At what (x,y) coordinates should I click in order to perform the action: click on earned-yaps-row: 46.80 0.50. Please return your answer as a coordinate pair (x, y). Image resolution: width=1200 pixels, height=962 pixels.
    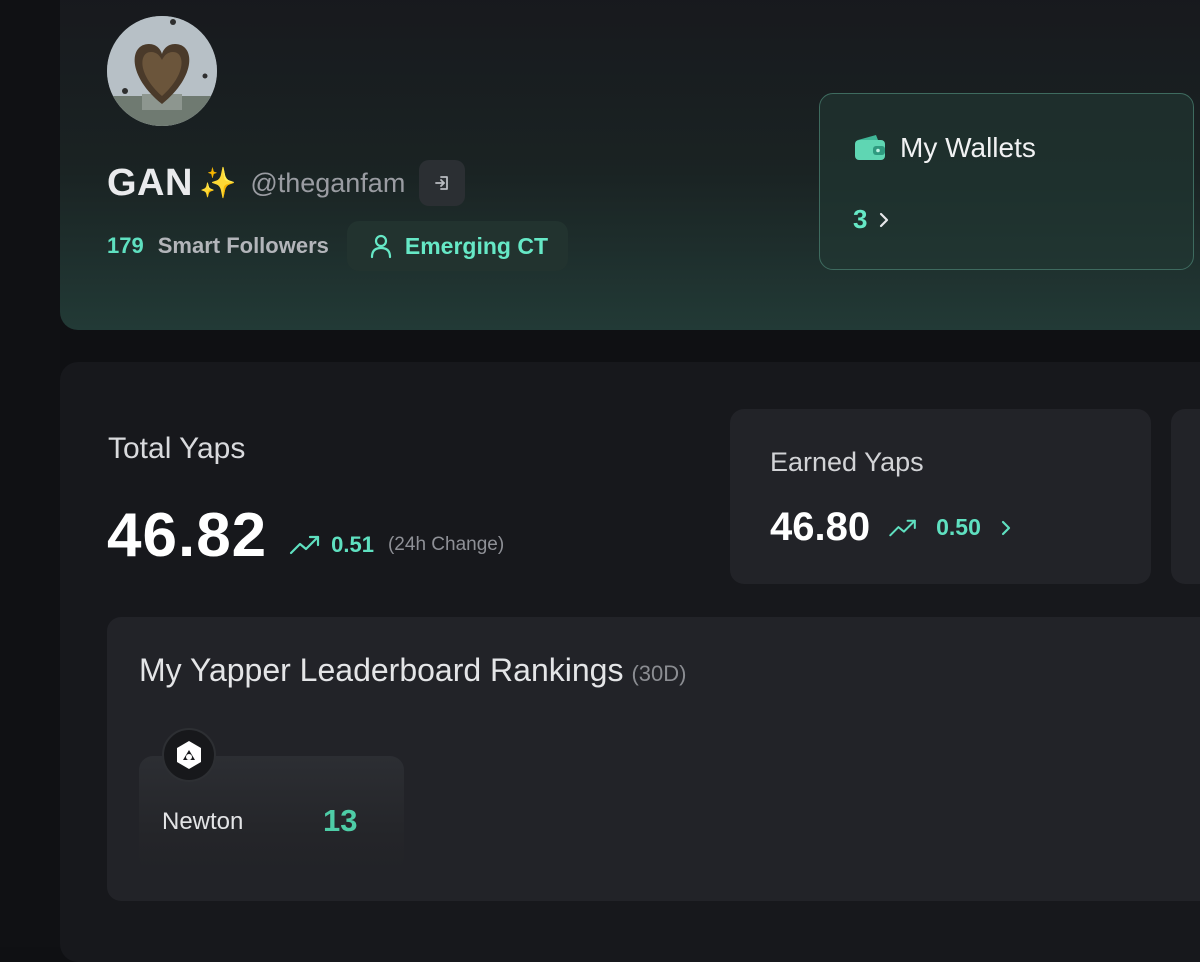
    Looking at the image, I should click on (891, 527).